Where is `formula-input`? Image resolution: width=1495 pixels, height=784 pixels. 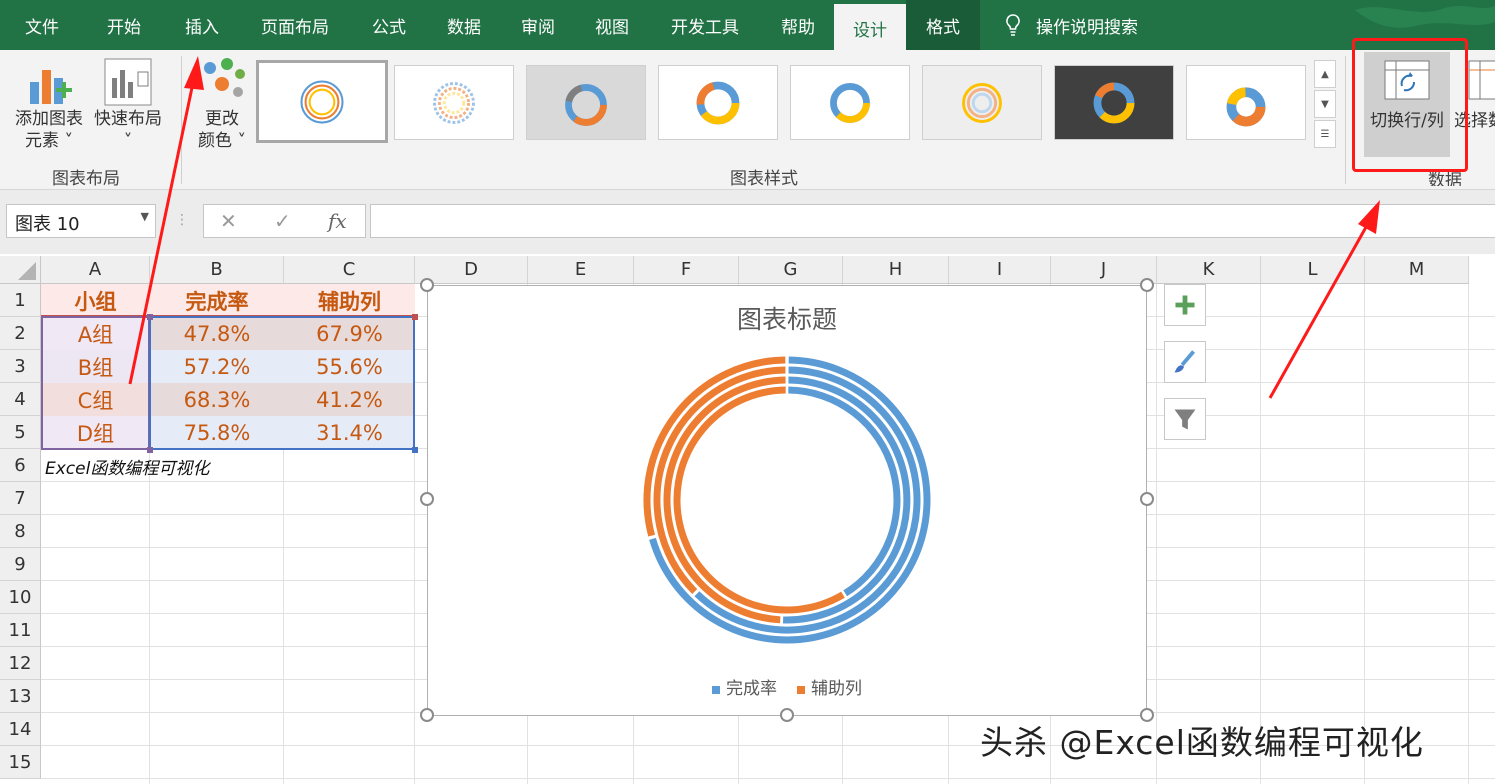
formula-input is located at coordinates (932, 221).